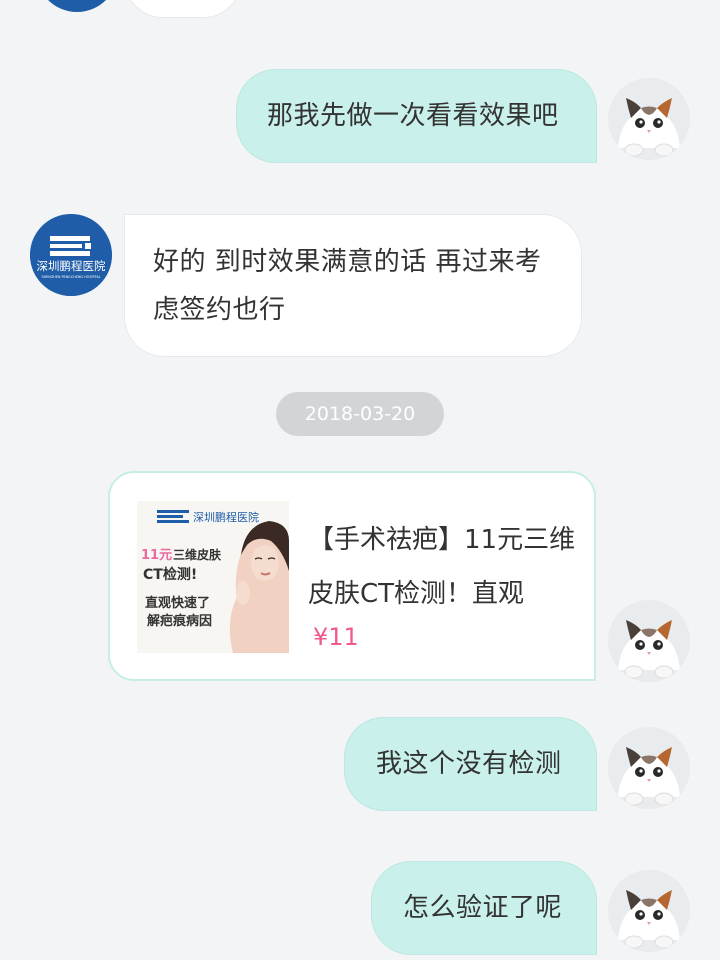 Image resolution: width=720 pixels, height=960 pixels. What do you see at coordinates (156, 555) in the screenshot?
I see `thumb-price-tag: 11元` at bounding box center [156, 555].